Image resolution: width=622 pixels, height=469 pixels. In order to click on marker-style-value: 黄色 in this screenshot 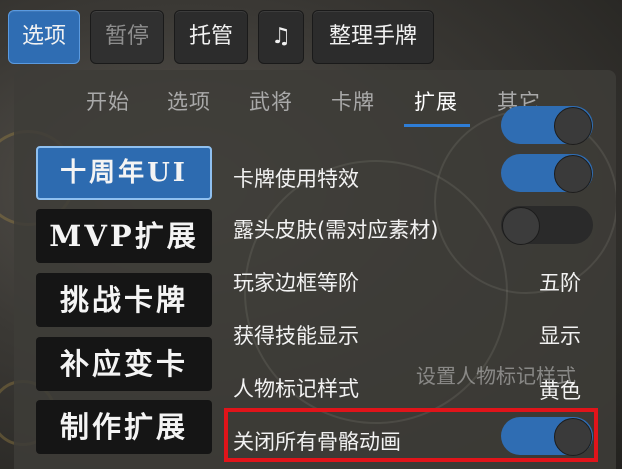, I will do `click(560, 390)`.